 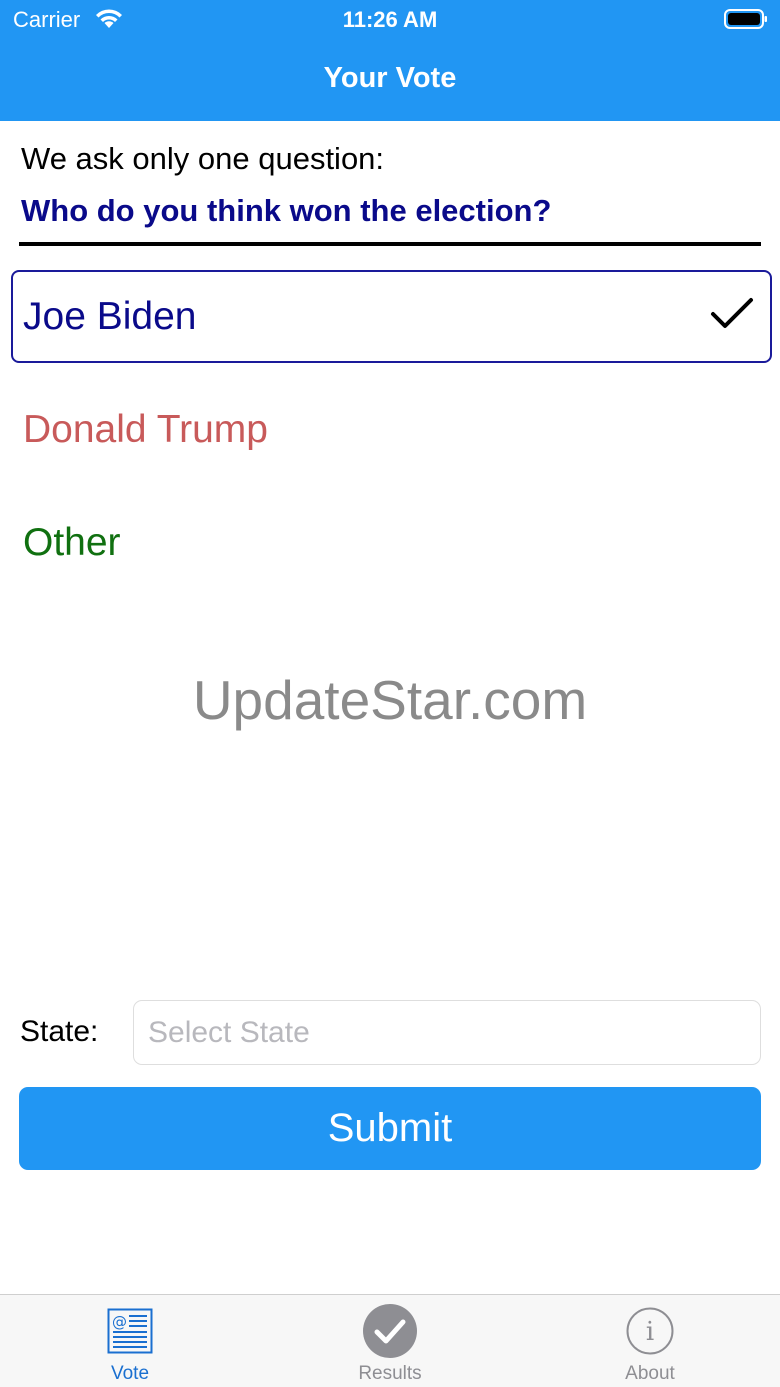 What do you see at coordinates (390, 1128) in the screenshot?
I see `submit-button: Submit` at bounding box center [390, 1128].